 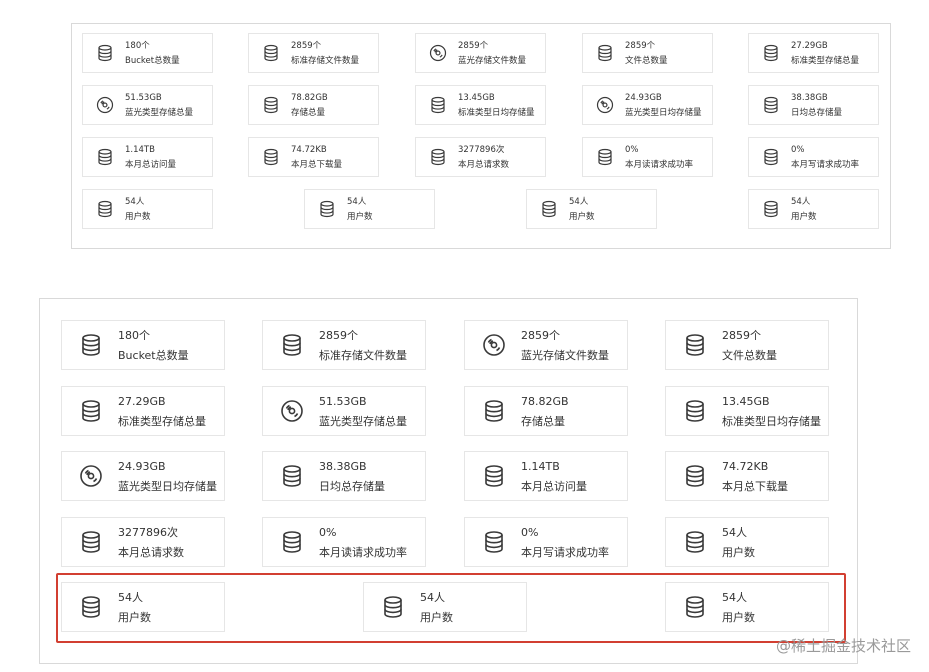 What do you see at coordinates (663, 112) in the screenshot?
I see `stat-label: 蓝光类型日均存储量` at bounding box center [663, 112].